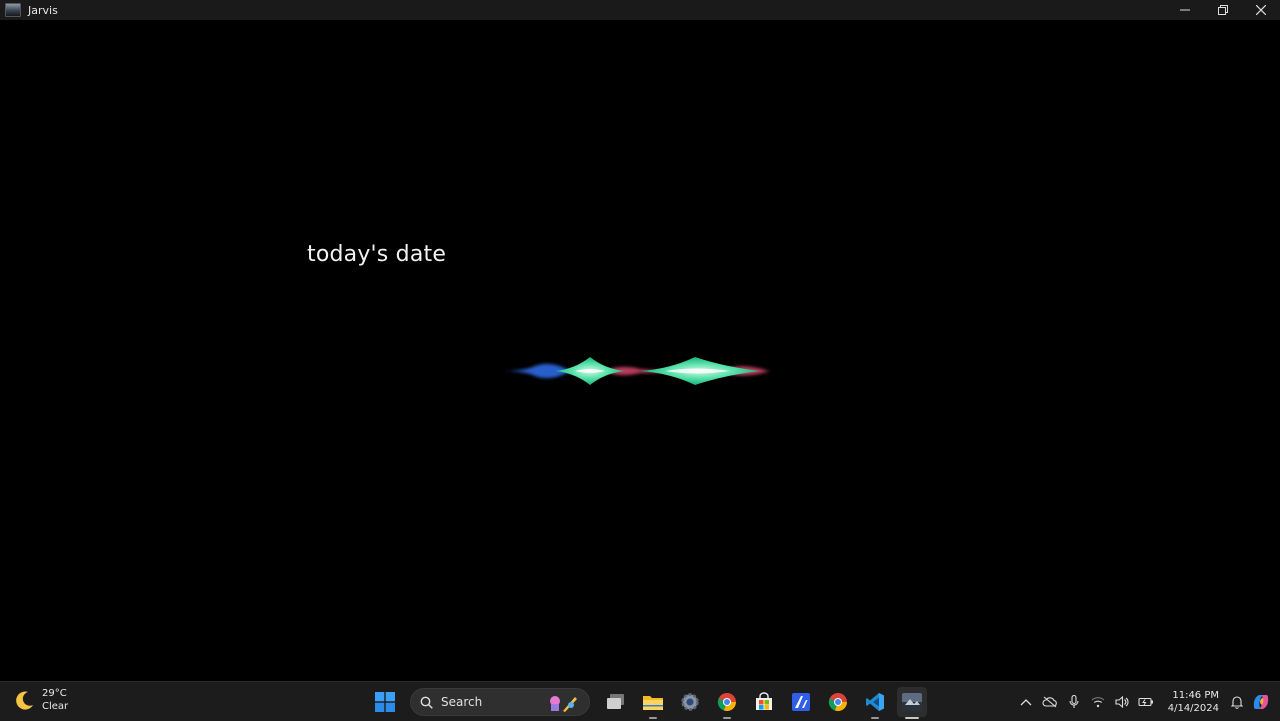 The height and width of the screenshot is (721, 1280). I want to click on cloud-offline-icon, so click(1049, 701).